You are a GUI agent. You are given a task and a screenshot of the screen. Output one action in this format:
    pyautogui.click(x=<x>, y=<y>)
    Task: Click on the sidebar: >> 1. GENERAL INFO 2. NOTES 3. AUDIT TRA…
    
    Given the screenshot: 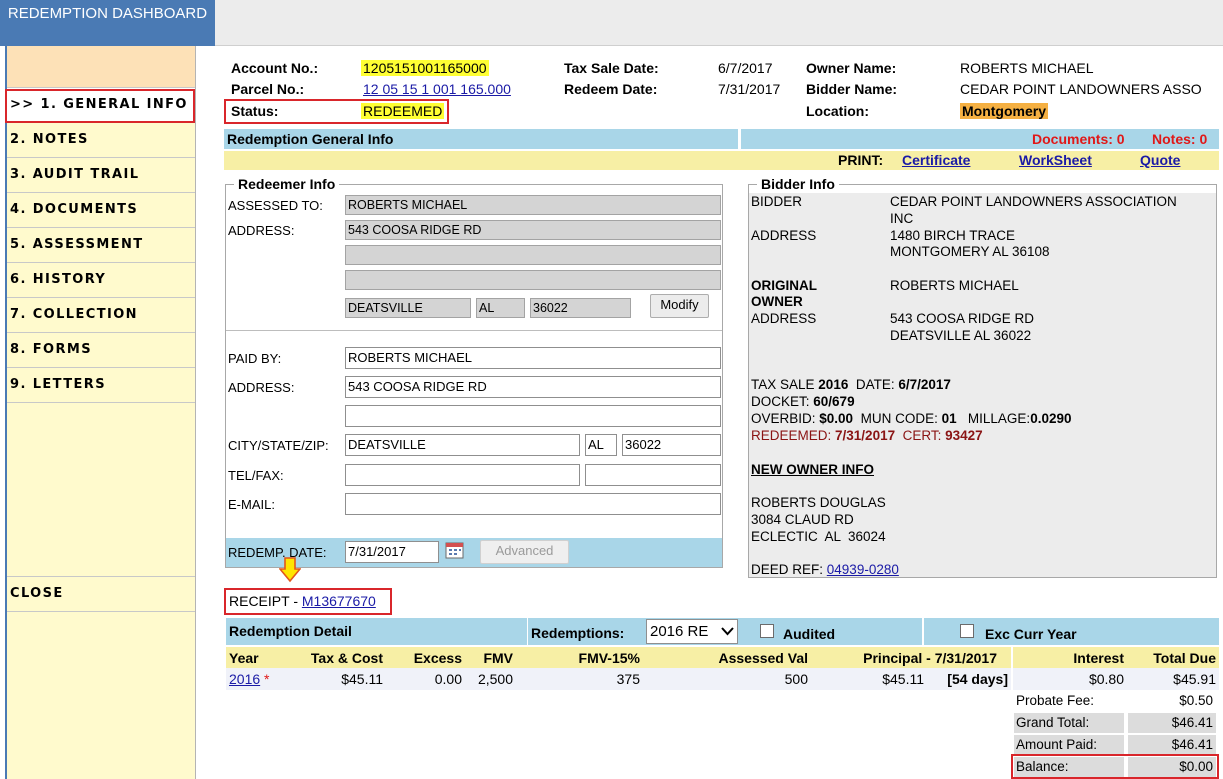 What is the action you would take?
    pyautogui.click(x=100, y=412)
    